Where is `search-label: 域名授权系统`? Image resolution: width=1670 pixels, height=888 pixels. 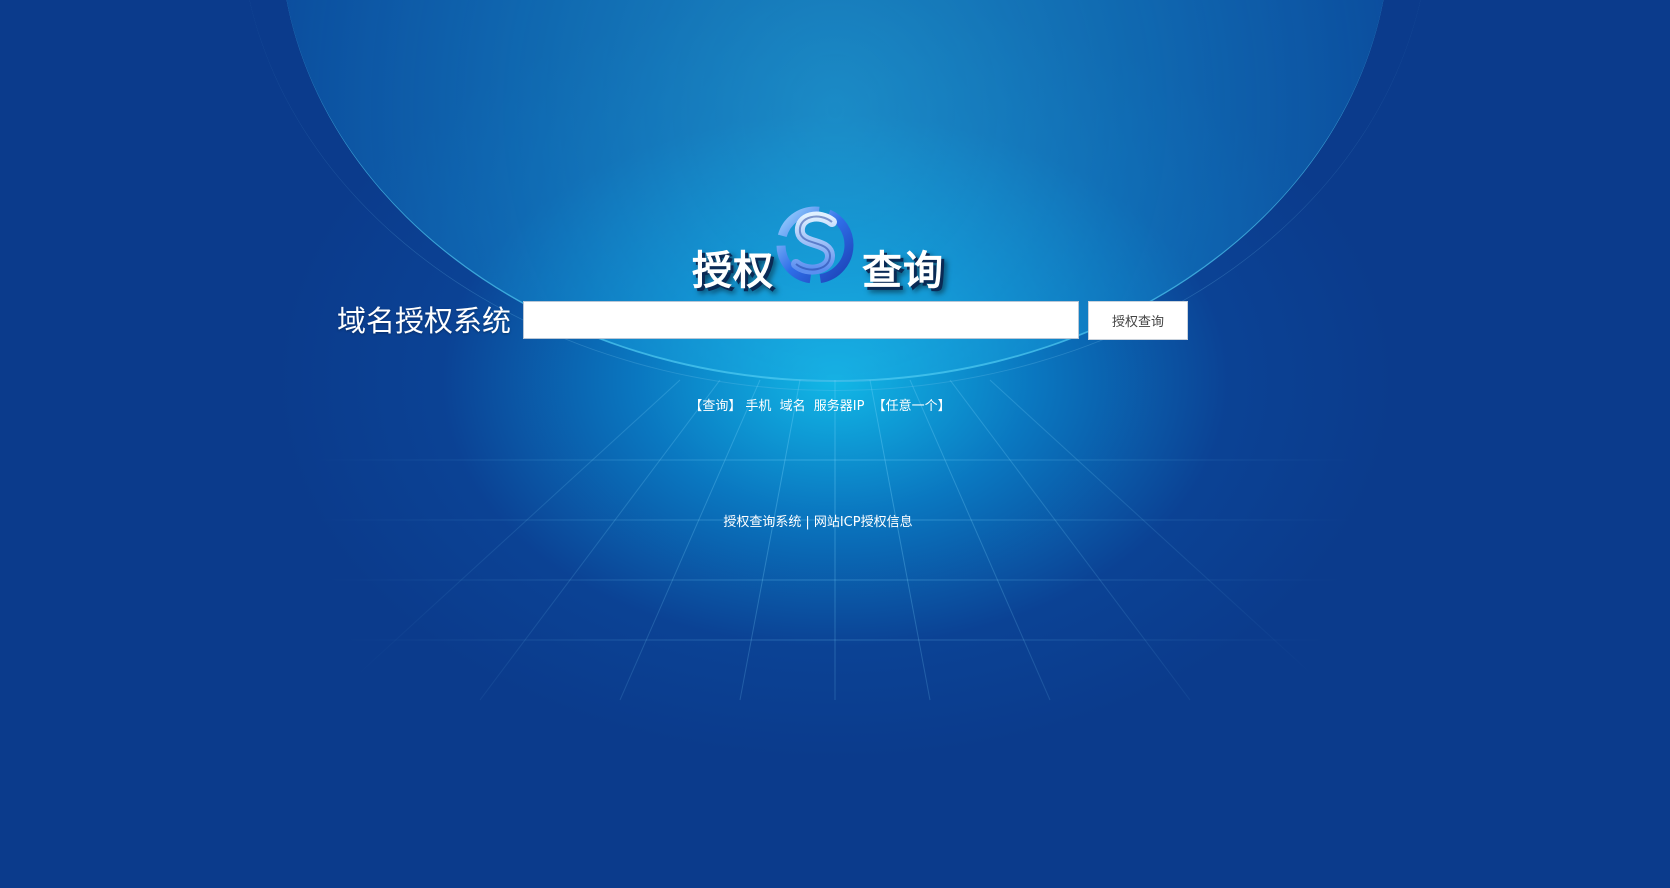 search-label: 域名授权系统 is located at coordinates (424, 321).